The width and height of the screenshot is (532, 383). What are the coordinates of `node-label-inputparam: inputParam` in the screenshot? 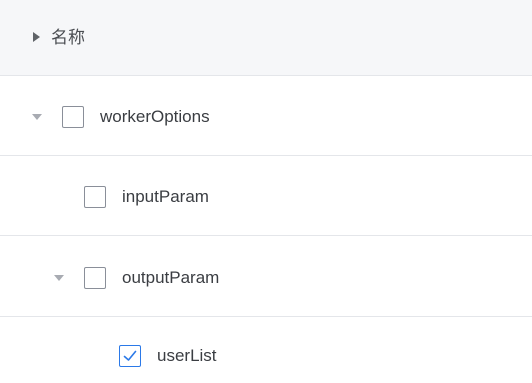 It's located at (165, 197).